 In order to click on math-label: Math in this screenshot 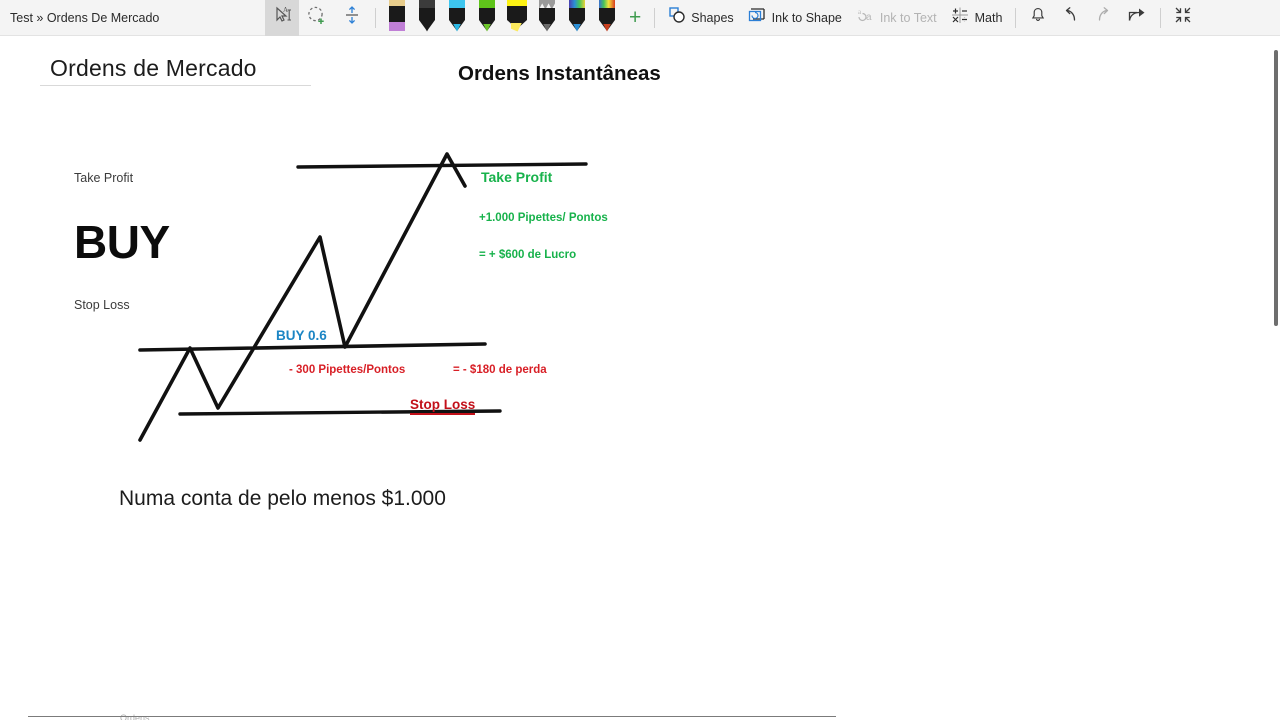, I will do `click(988, 17)`.